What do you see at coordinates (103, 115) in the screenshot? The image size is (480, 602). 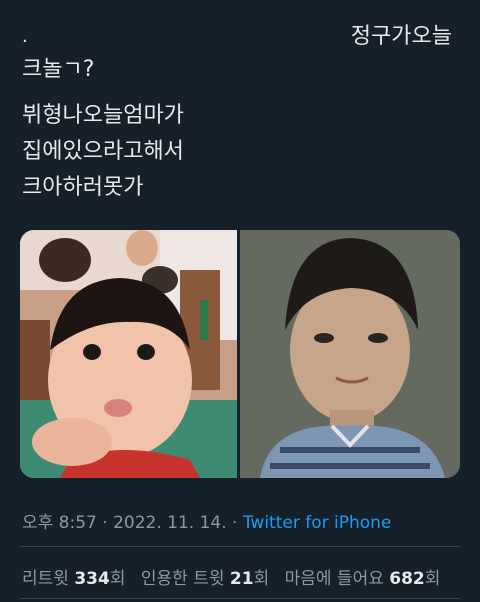 I see `tweet-line: 뷔형나오늘엄마가` at bounding box center [103, 115].